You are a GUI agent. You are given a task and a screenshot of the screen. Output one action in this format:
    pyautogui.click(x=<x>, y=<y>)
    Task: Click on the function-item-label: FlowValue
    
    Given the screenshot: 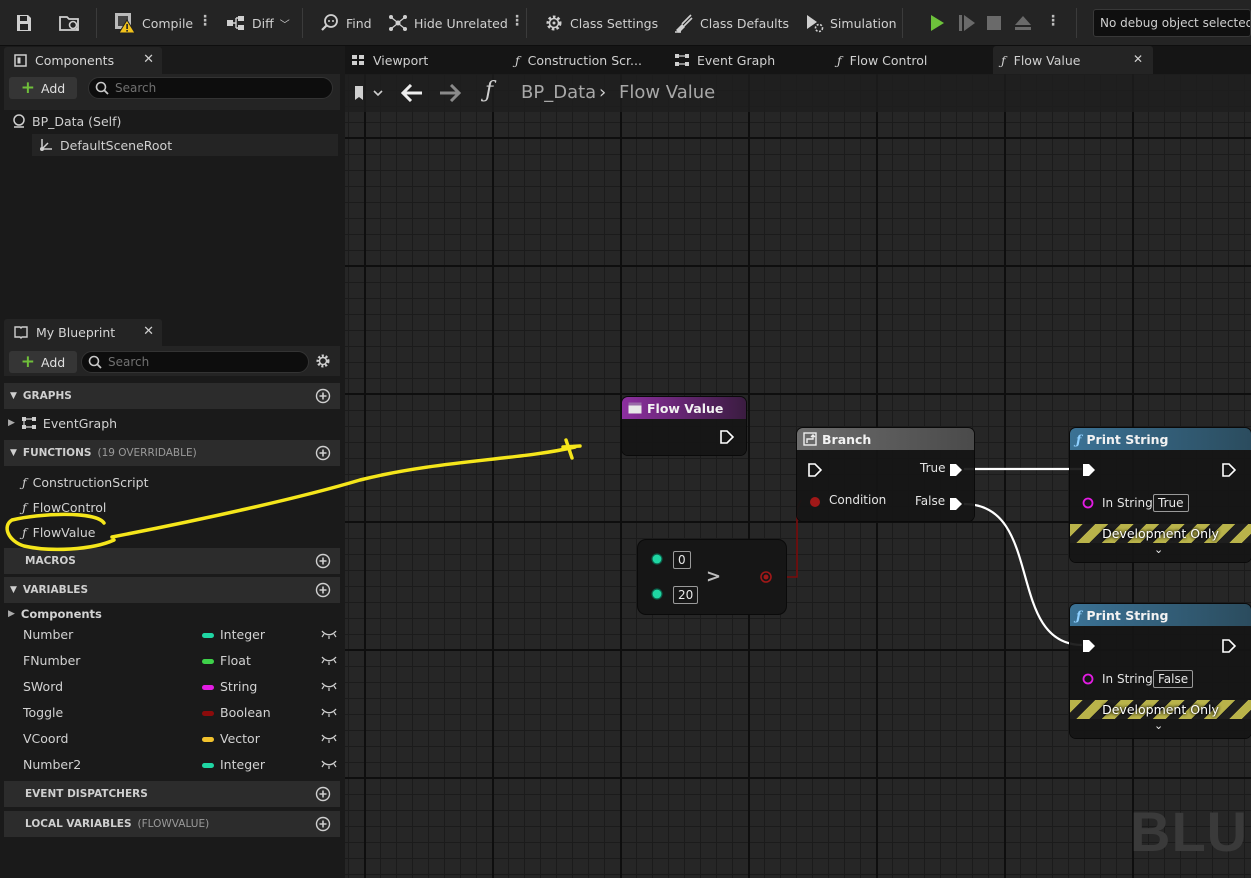 What is the action you would take?
    pyautogui.click(x=64, y=532)
    